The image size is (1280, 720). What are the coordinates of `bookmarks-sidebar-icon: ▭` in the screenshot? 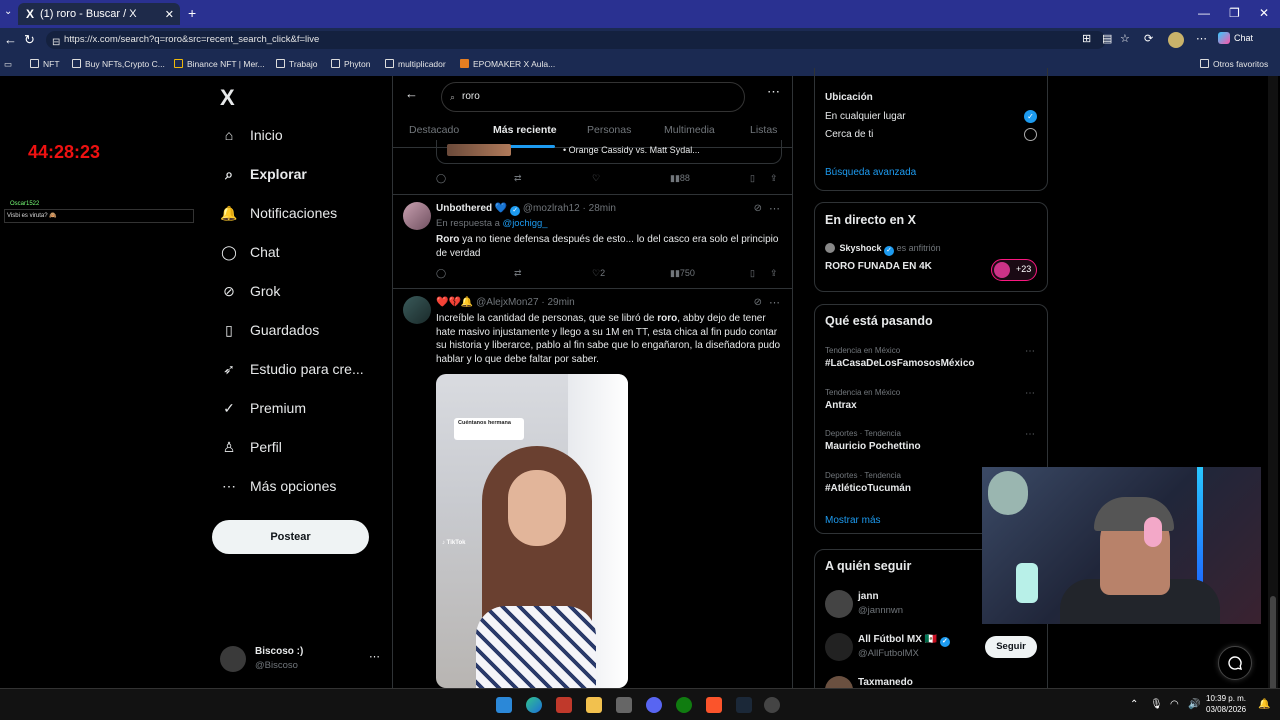 It's located at (8, 64).